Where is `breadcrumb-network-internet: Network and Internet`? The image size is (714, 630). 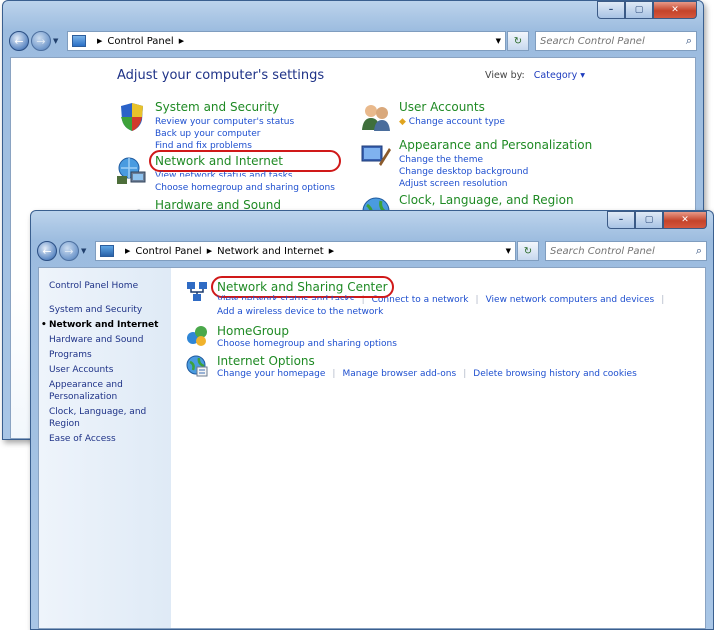
breadcrumb-network-internet: Network and Internet is located at coordinates (270, 251).